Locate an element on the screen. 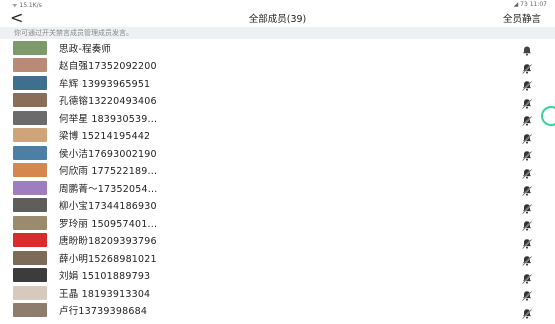  page-title: 全部成员(39) is located at coordinates (277, 19).